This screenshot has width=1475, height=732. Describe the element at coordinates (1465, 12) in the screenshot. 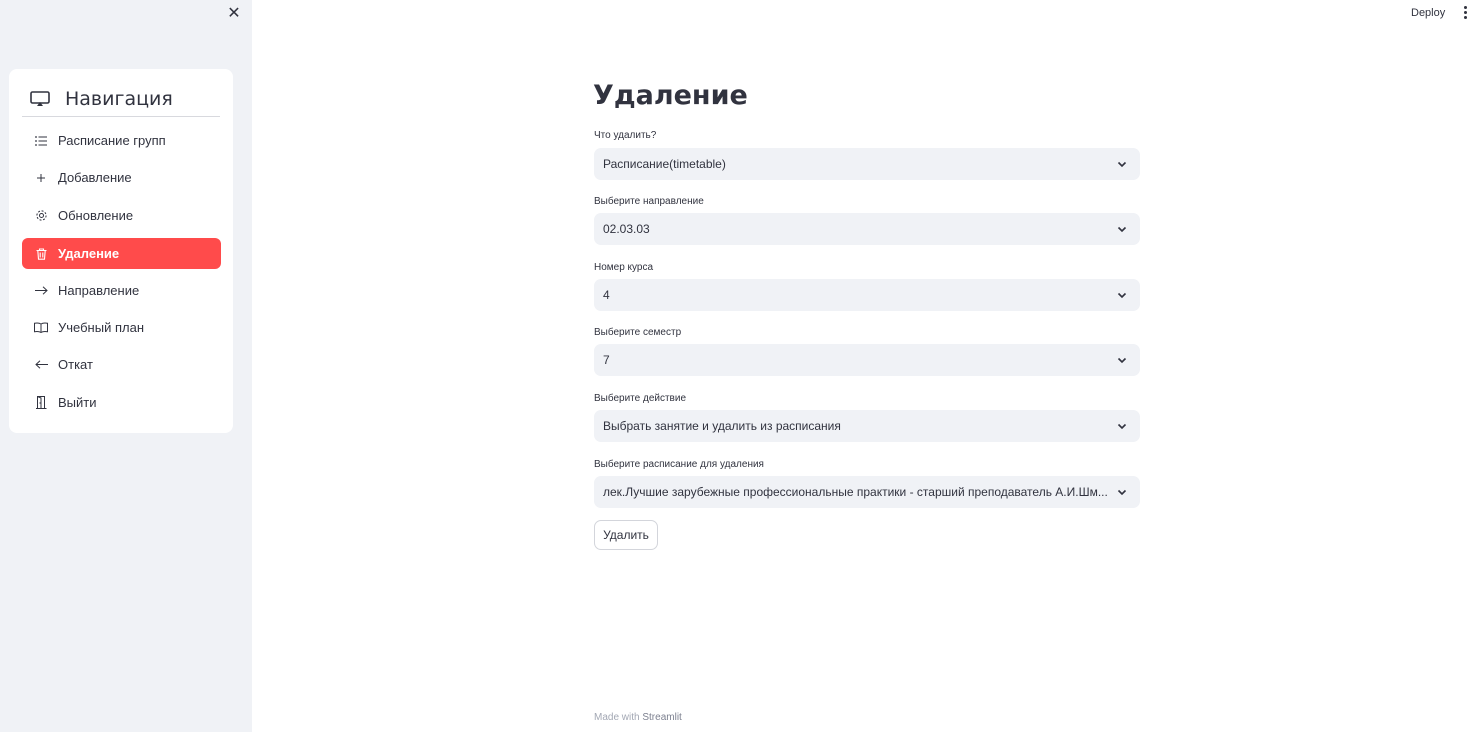

I see `main-menu-icon` at that location.